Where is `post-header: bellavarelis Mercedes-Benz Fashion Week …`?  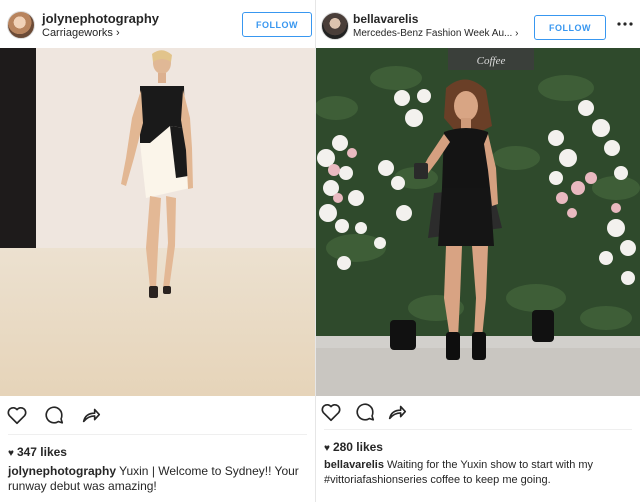
post-header: bellavarelis Mercedes-Benz Fashion Week … is located at coordinates (478, 24).